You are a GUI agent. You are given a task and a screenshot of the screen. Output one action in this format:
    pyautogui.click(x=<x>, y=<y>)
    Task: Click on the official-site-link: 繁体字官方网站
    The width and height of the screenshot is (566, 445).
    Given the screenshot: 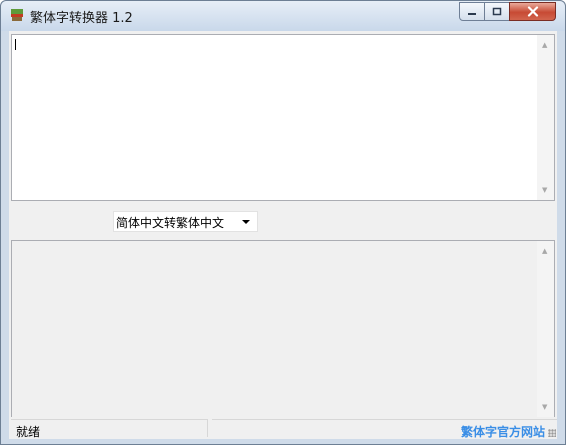 What is the action you would take?
    pyautogui.click(x=503, y=431)
    